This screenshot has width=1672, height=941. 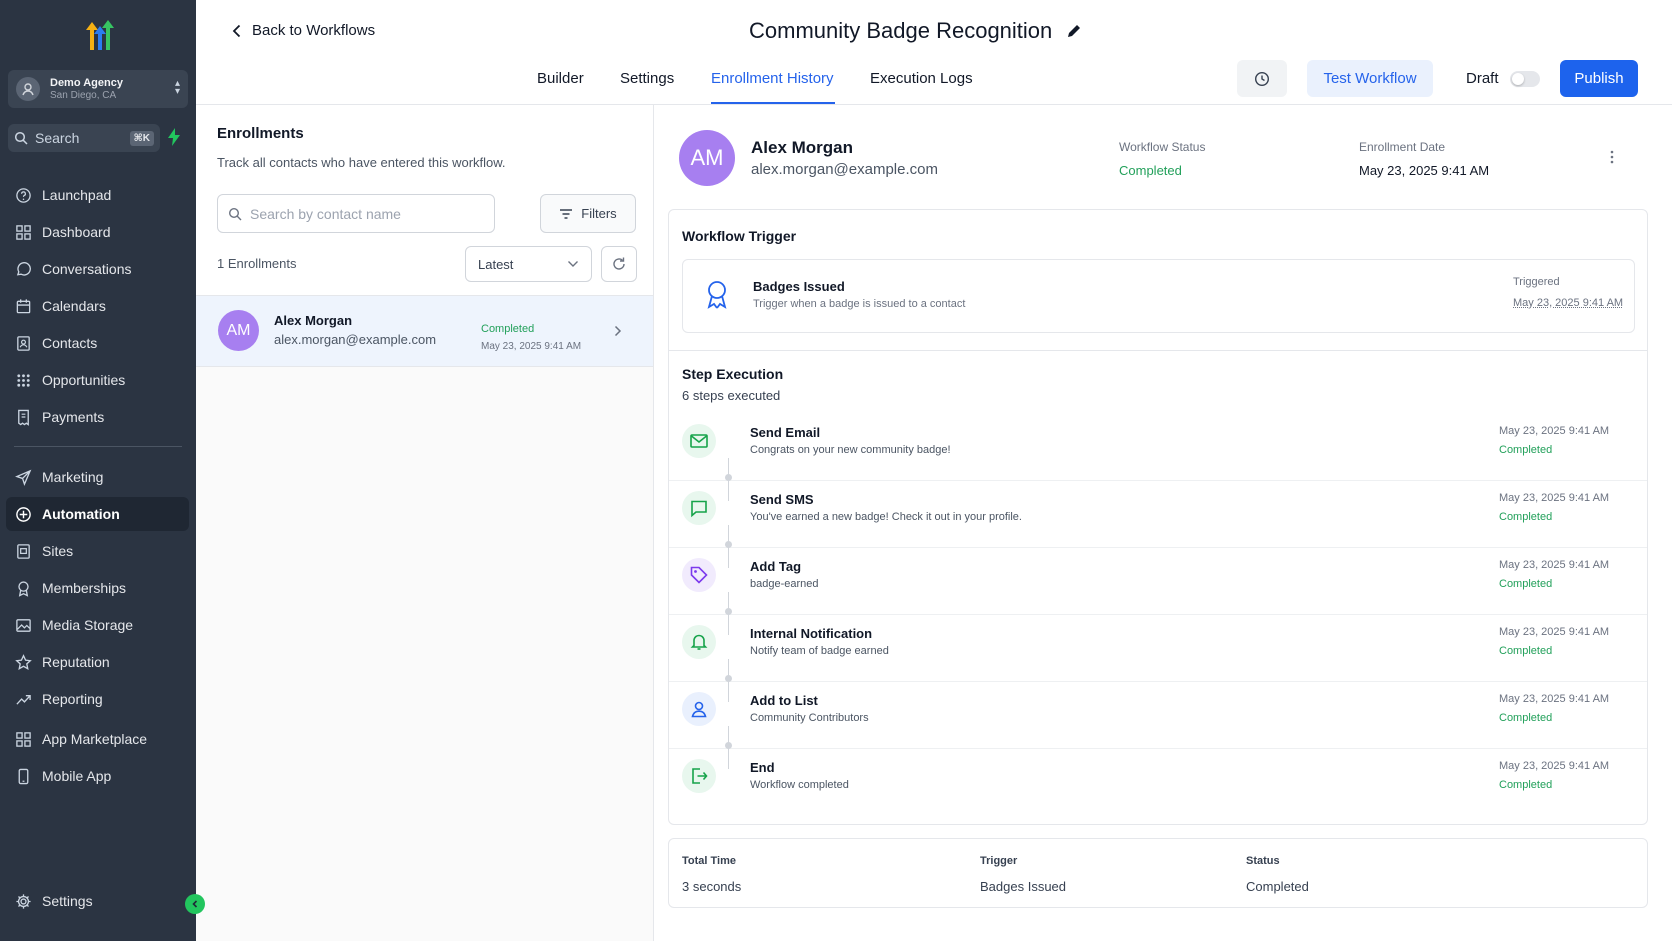 I want to click on sidebar-item-sites: Sites, so click(x=97, y=551).